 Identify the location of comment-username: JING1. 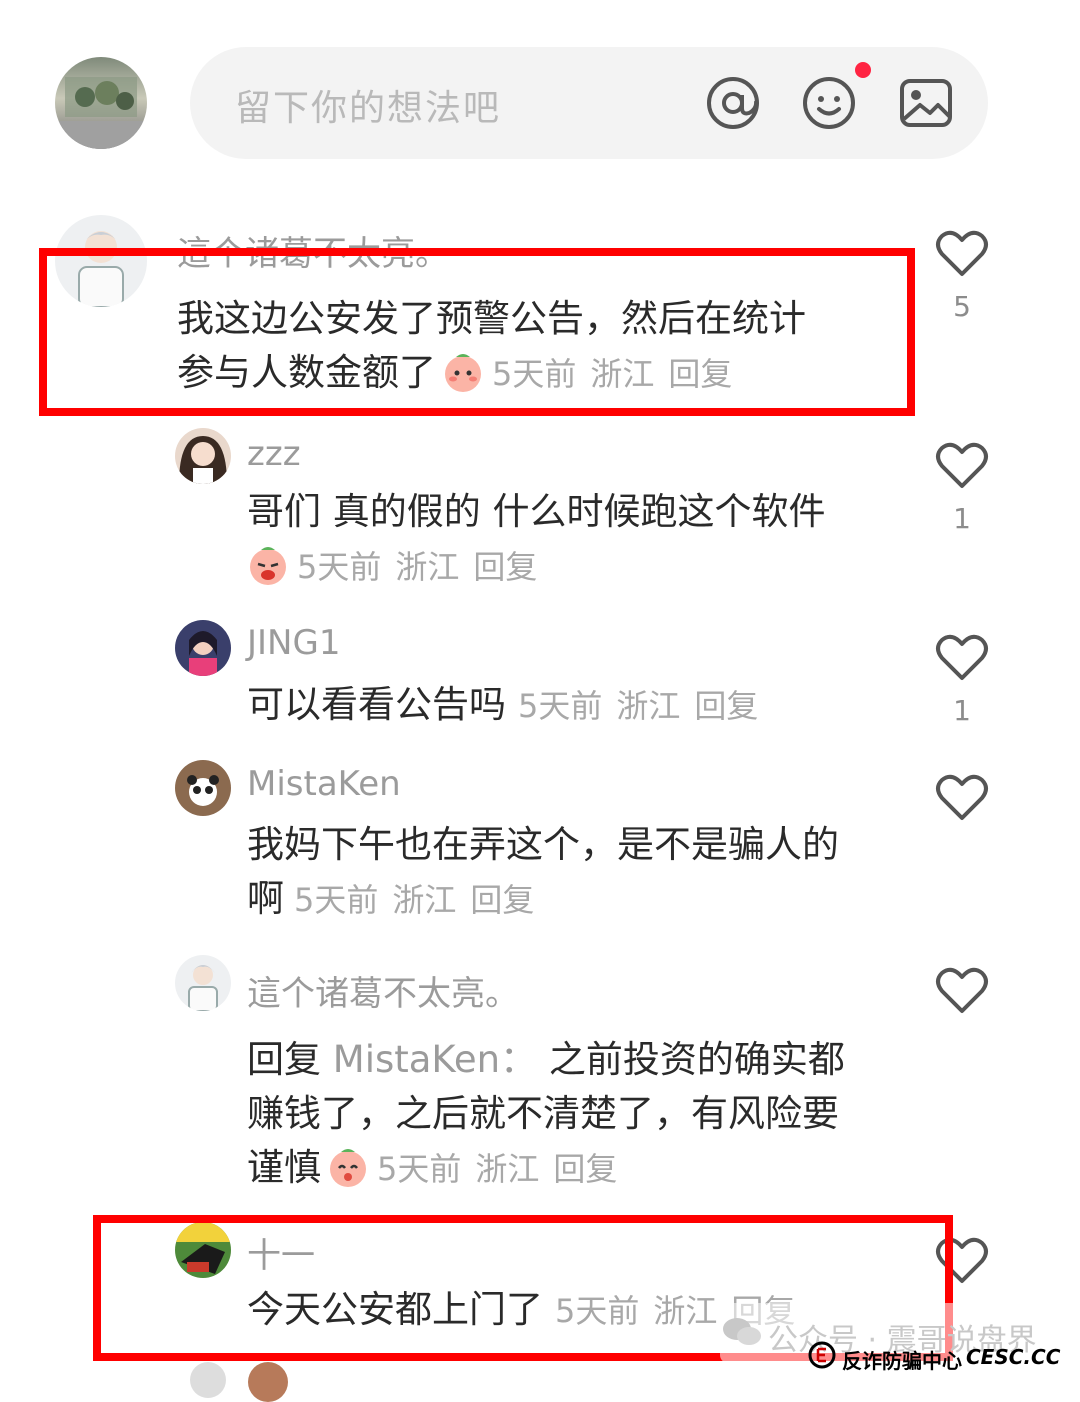
(293, 643).